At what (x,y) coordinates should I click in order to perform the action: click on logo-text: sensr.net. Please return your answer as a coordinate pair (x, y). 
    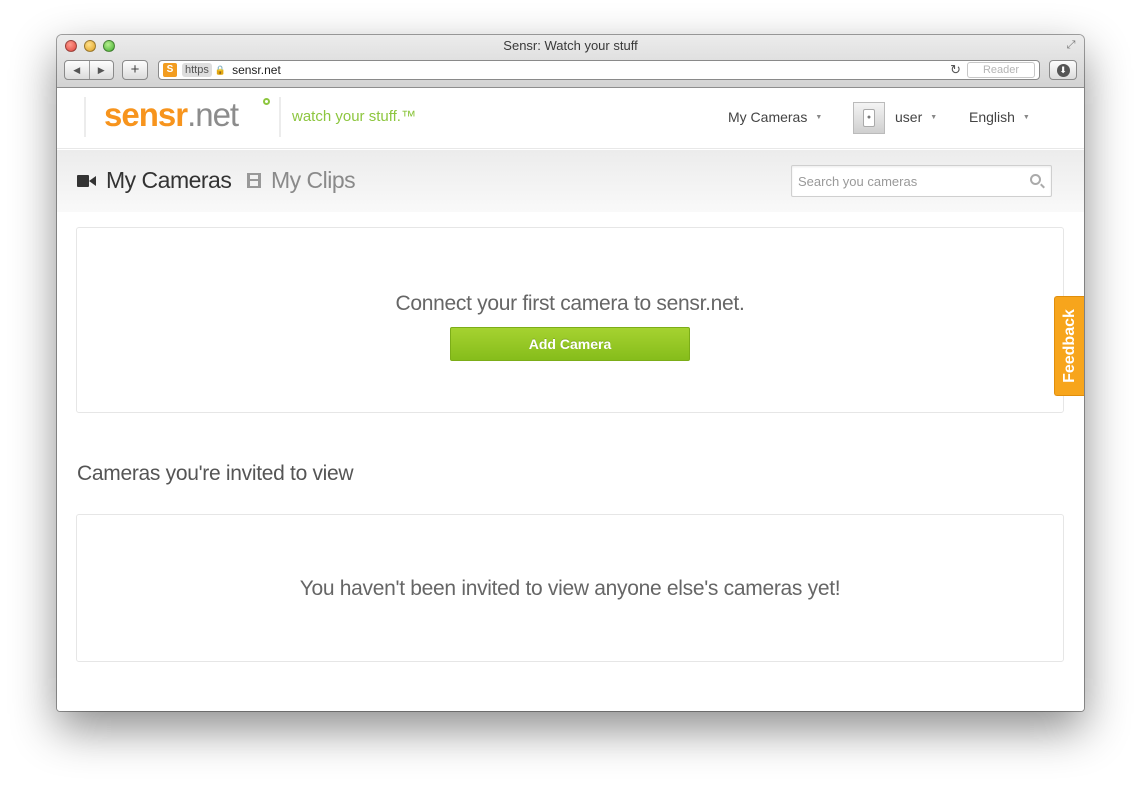
    Looking at the image, I should click on (171, 115).